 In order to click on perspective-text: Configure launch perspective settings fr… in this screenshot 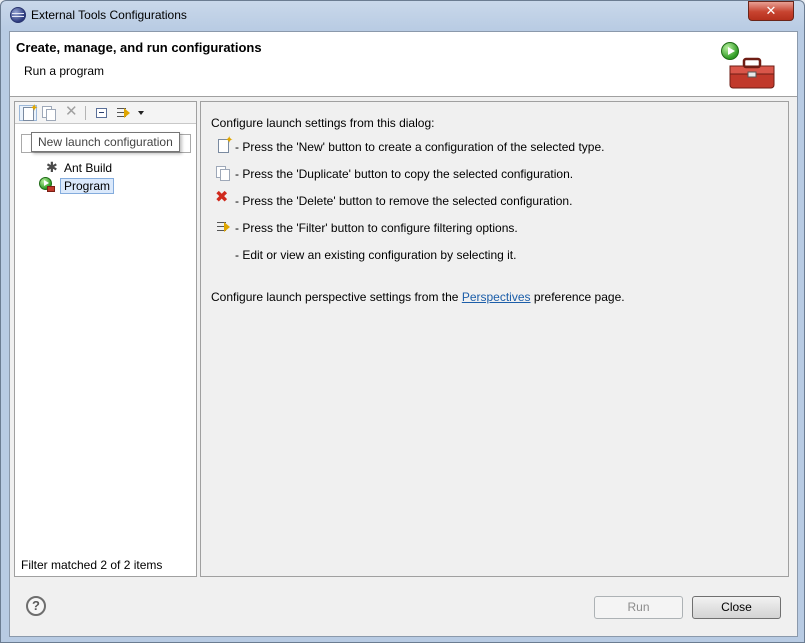, I will do `click(418, 297)`.